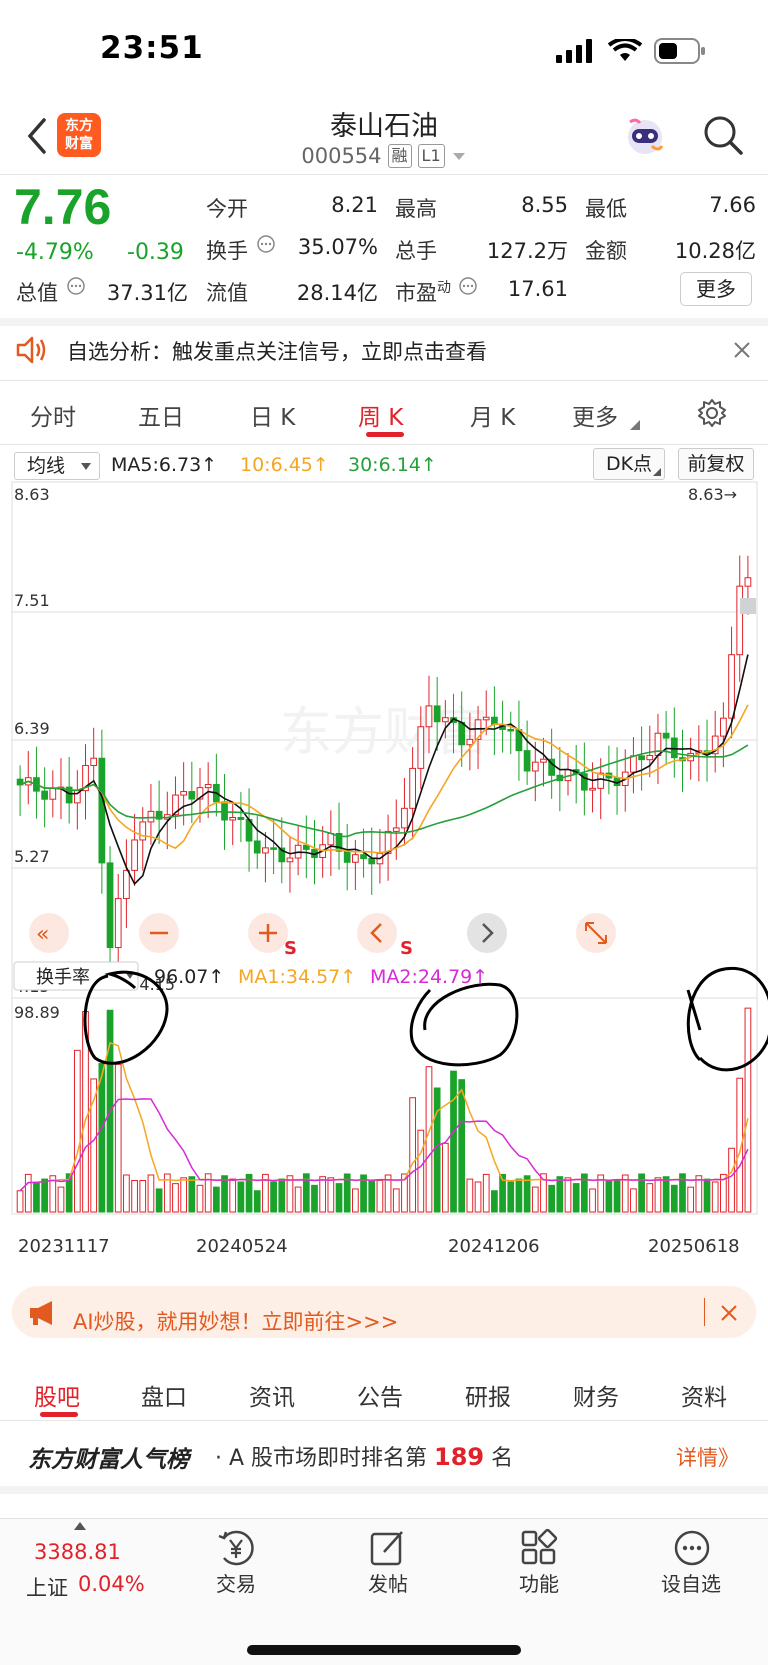 The width and height of the screenshot is (768, 1665). I want to click on tab-research: 研报, so click(488, 1395).